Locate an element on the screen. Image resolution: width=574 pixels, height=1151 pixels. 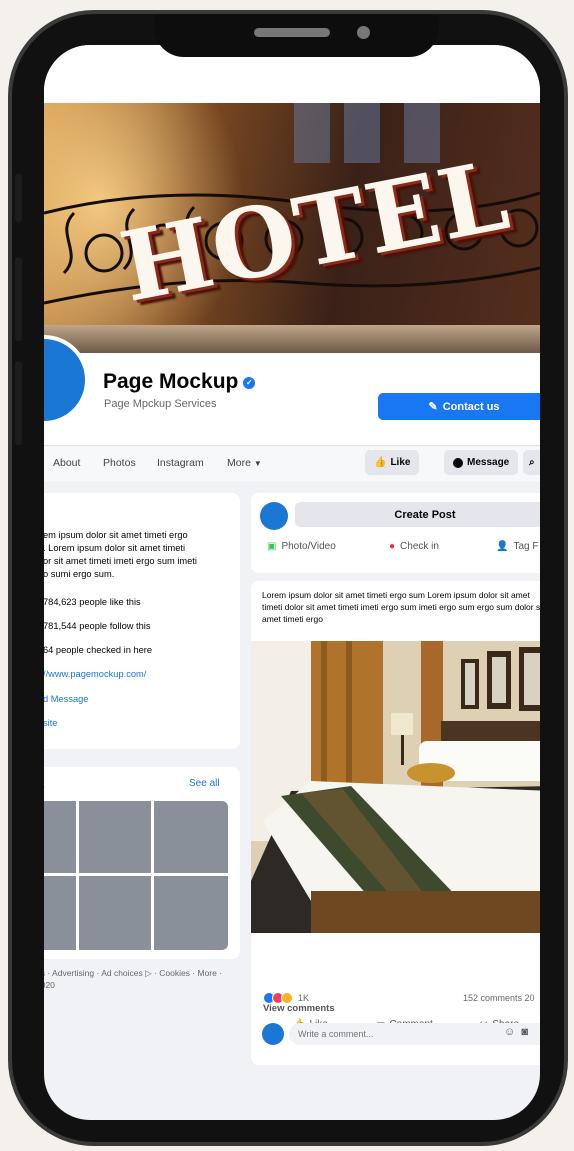
phone-notch is located at coordinates (296, 35).